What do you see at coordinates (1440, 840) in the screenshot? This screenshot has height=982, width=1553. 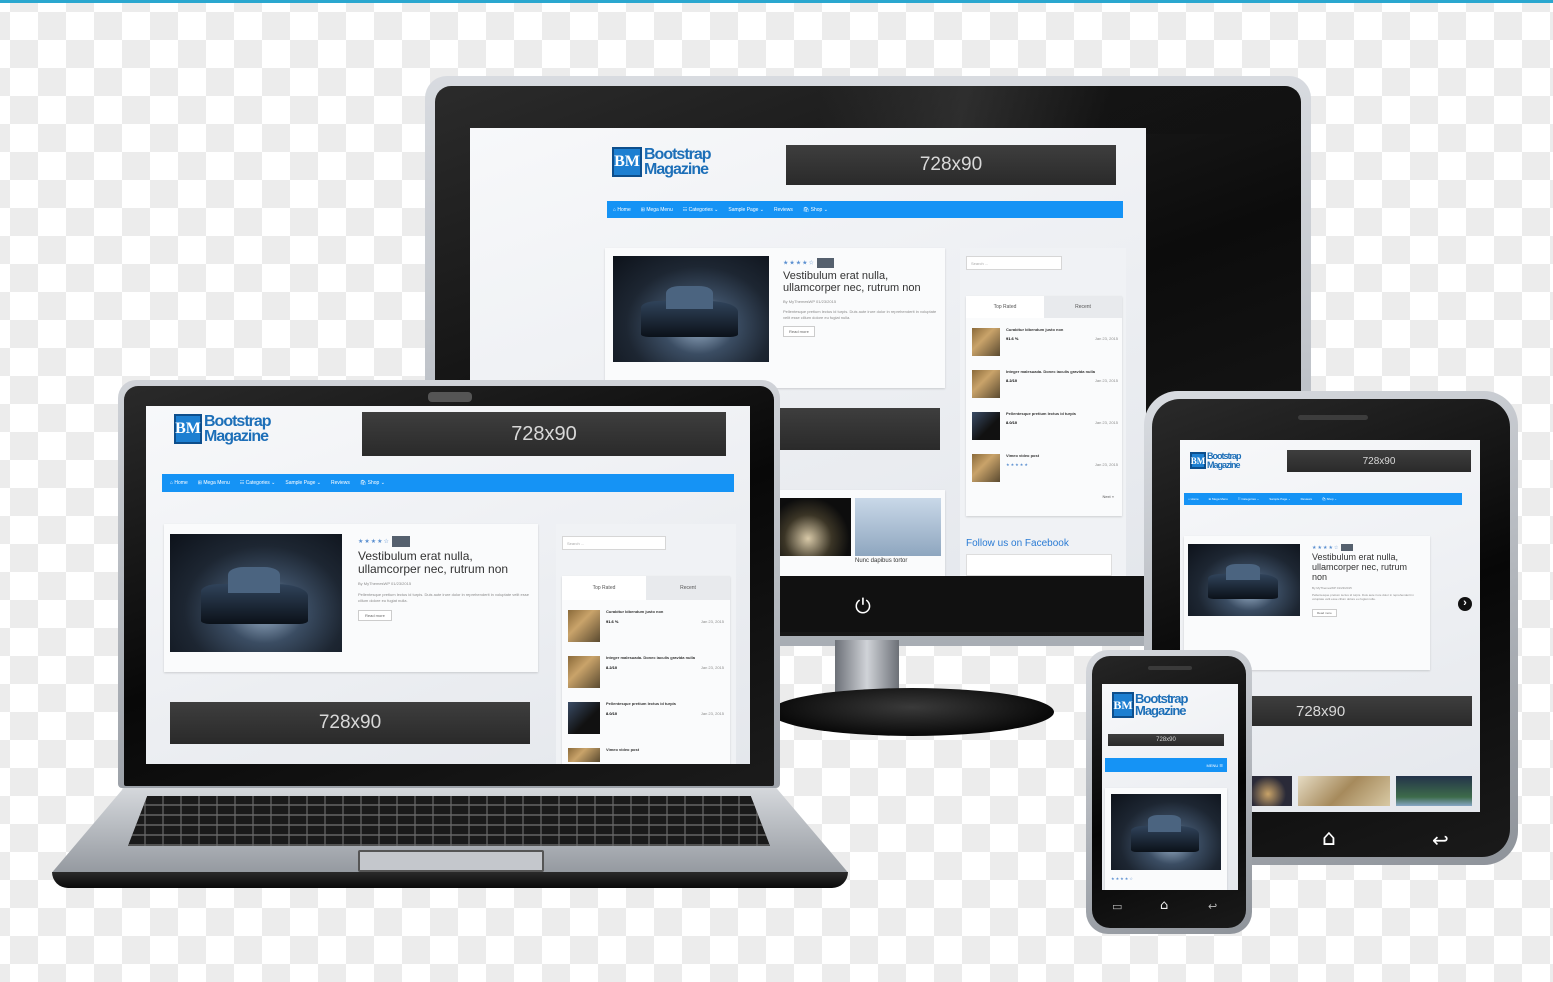 I see `tablet-back-icon: ↩` at bounding box center [1440, 840].